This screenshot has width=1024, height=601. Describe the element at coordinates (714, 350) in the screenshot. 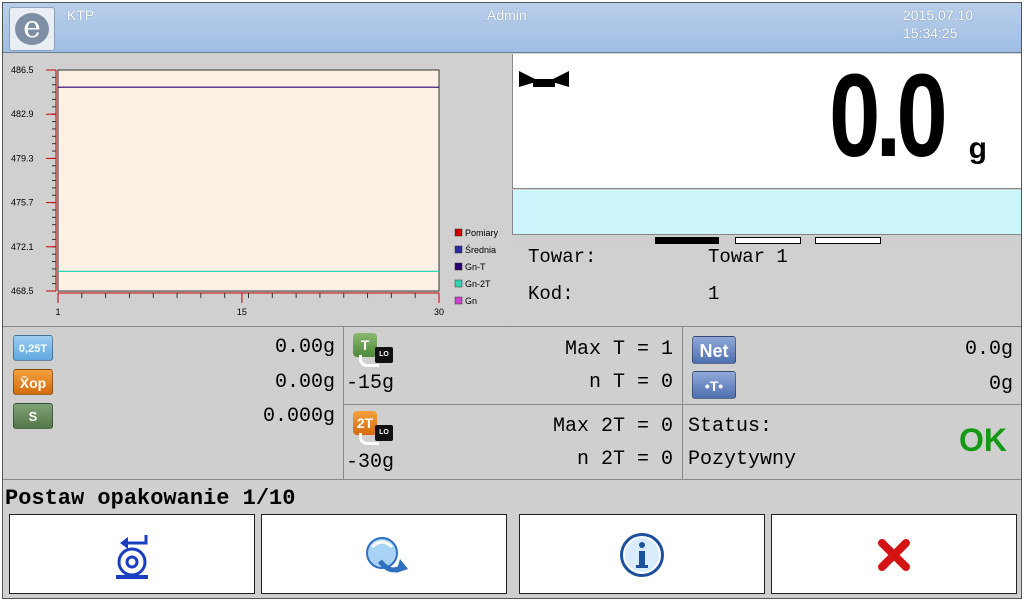

I see `net-icon: Net` at that location.